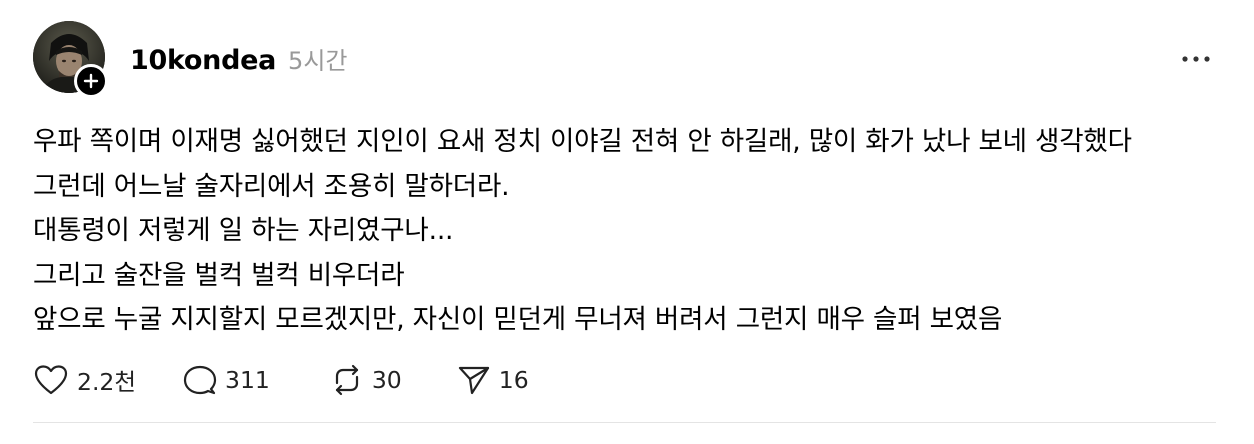 The image size is (1254, 444). Describe the element at coordinates (474, 380) in the screenshot. I see `send-icon` at that location.